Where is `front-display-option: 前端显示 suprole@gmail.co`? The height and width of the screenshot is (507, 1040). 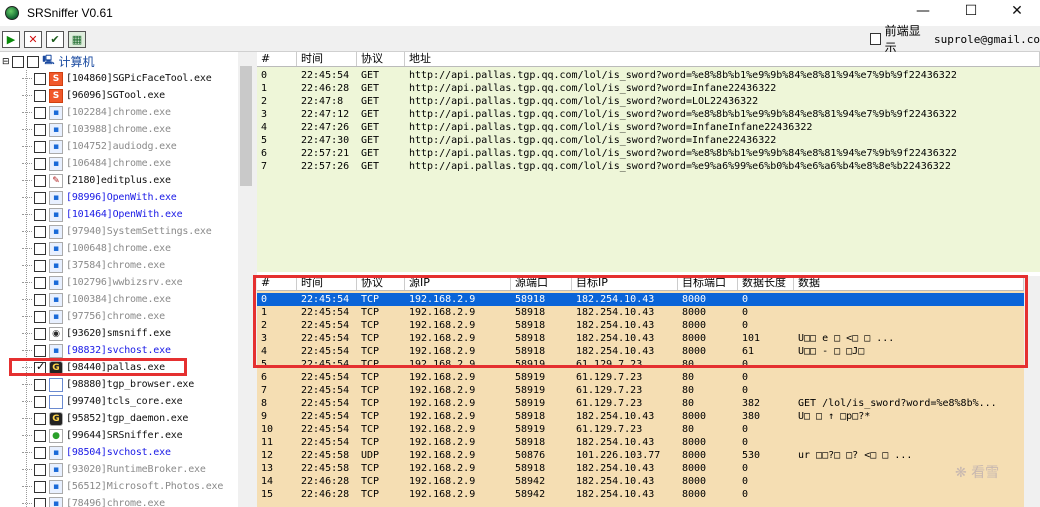 front-display-option: 前端显示 suprole@gmail.co is located at coordinates (955, 39).